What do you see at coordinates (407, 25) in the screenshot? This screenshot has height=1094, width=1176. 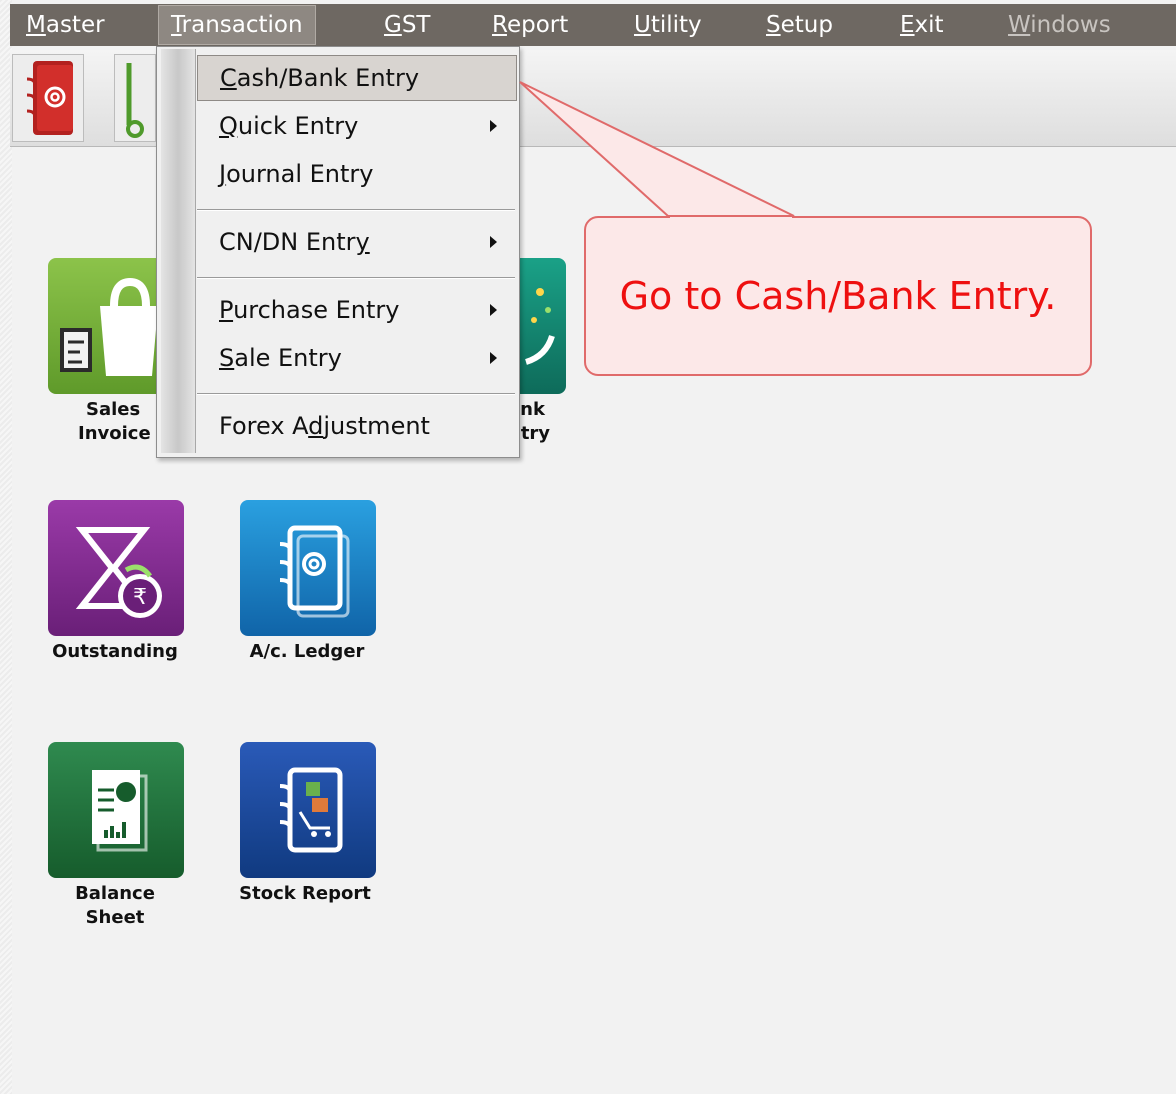 I see `menu-gst: GST` at bounding box center [407, 25].